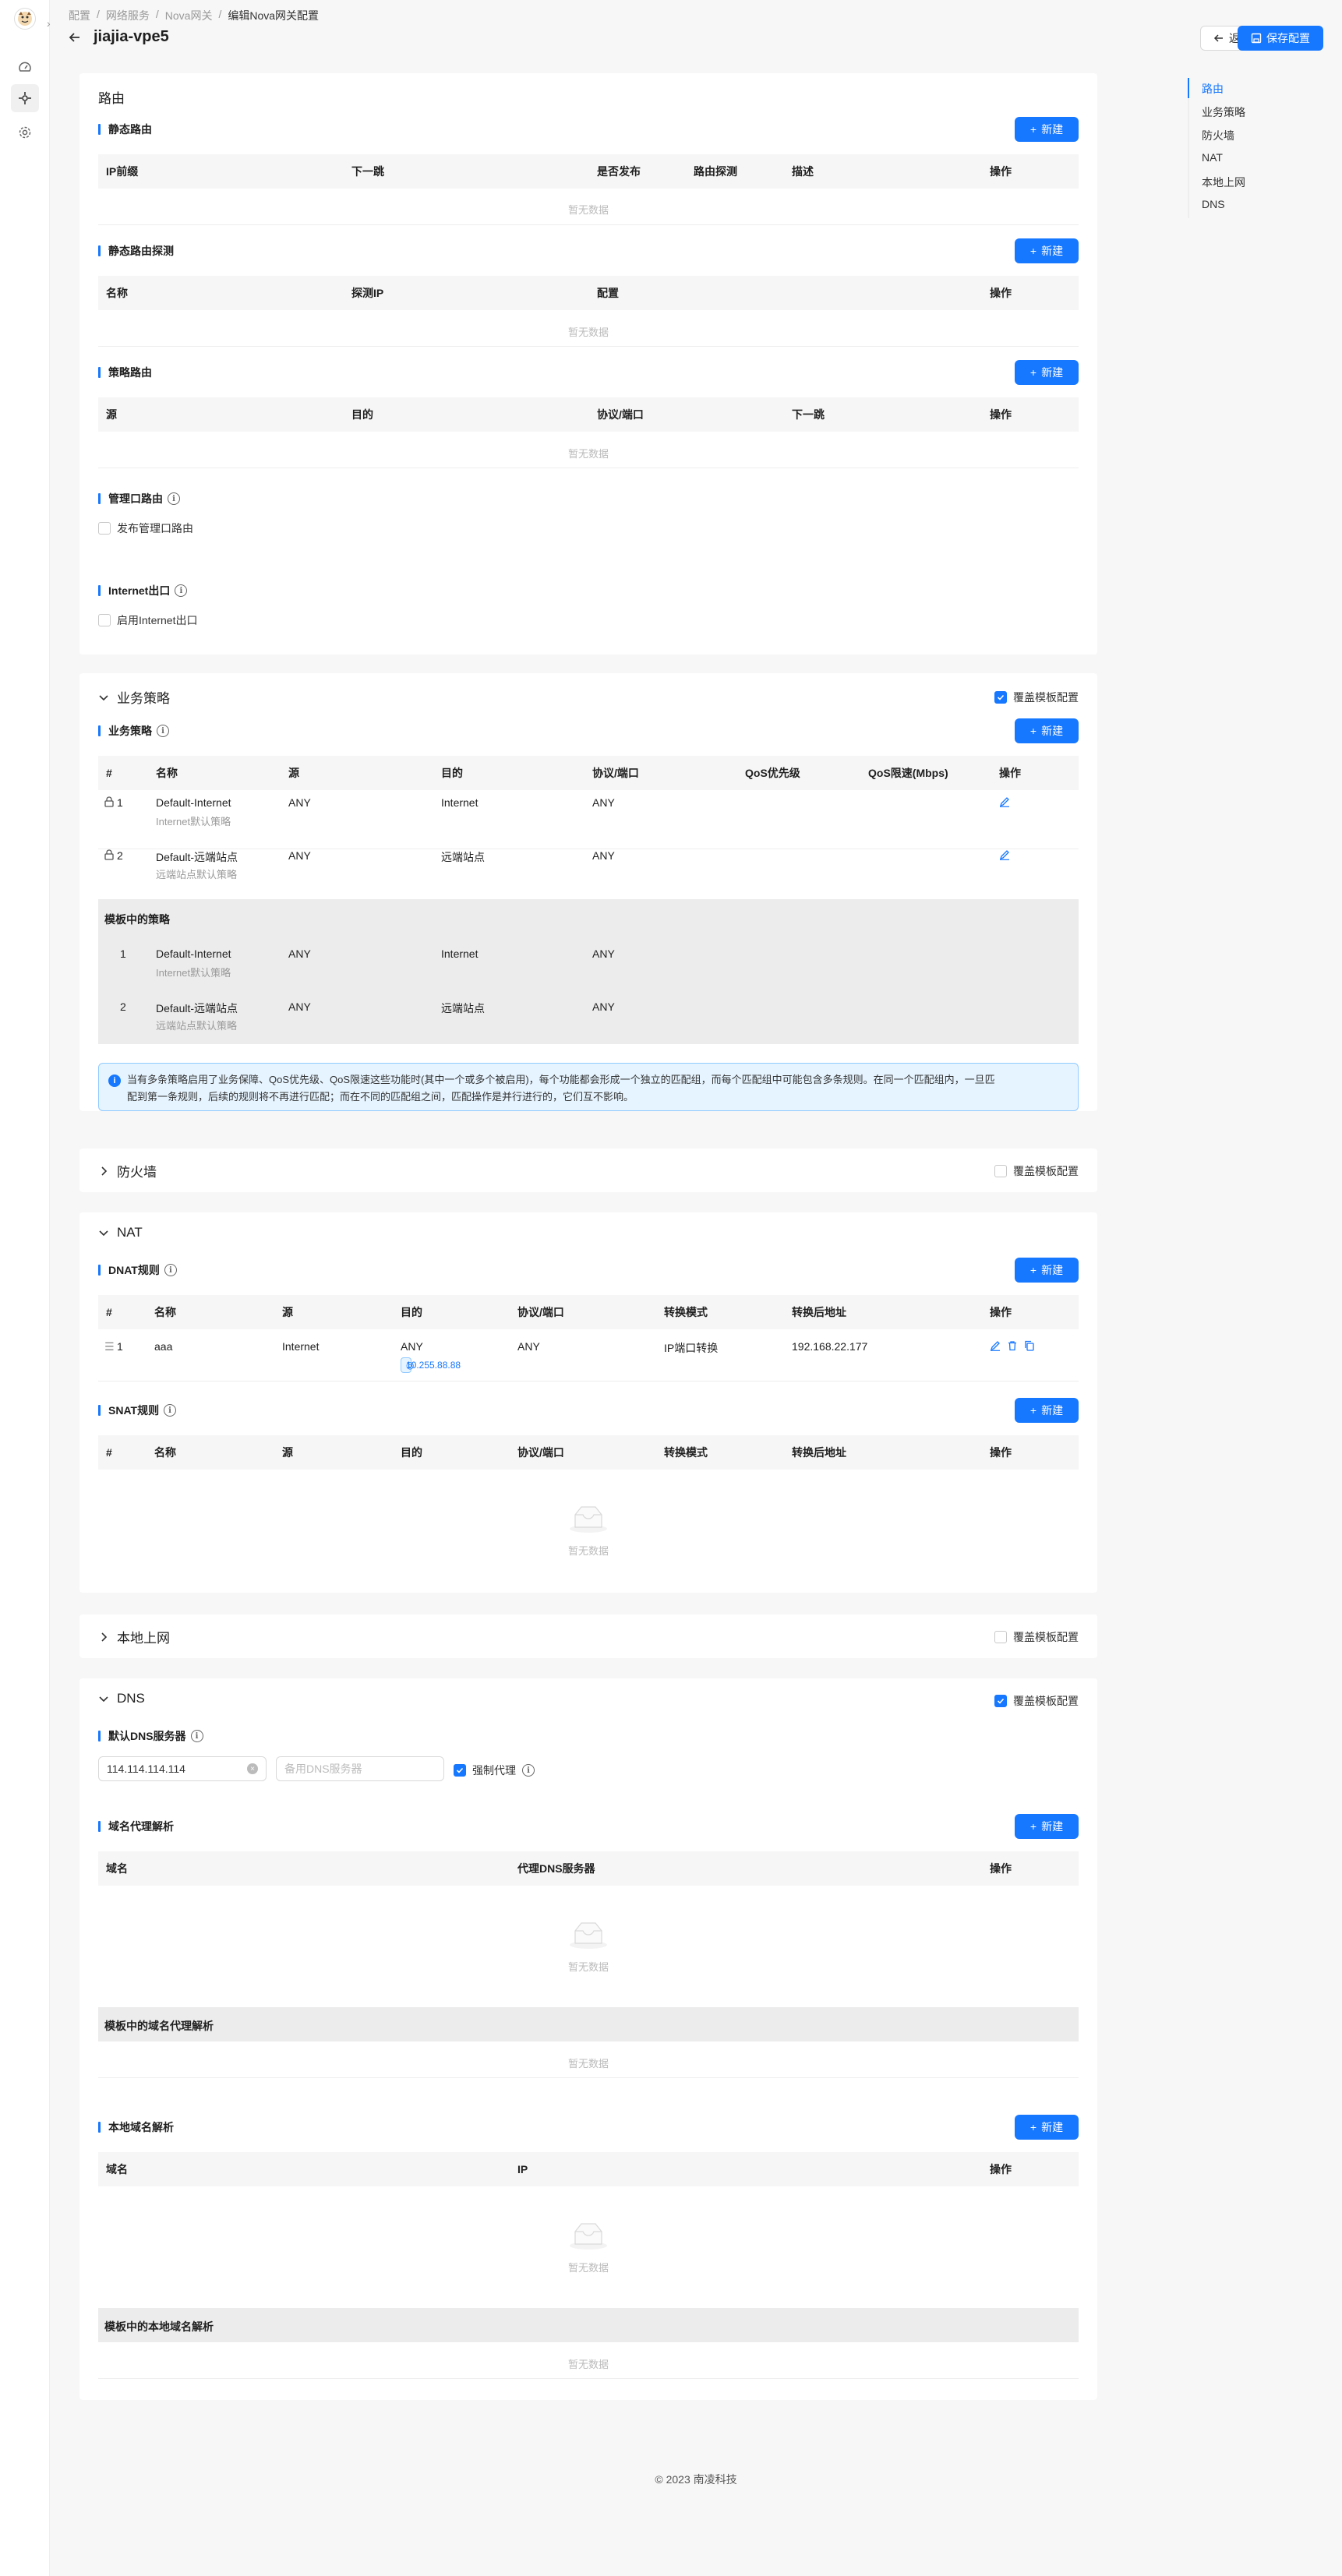  I want to click on anchor-item-dns: DNS, so click(1213, 204).